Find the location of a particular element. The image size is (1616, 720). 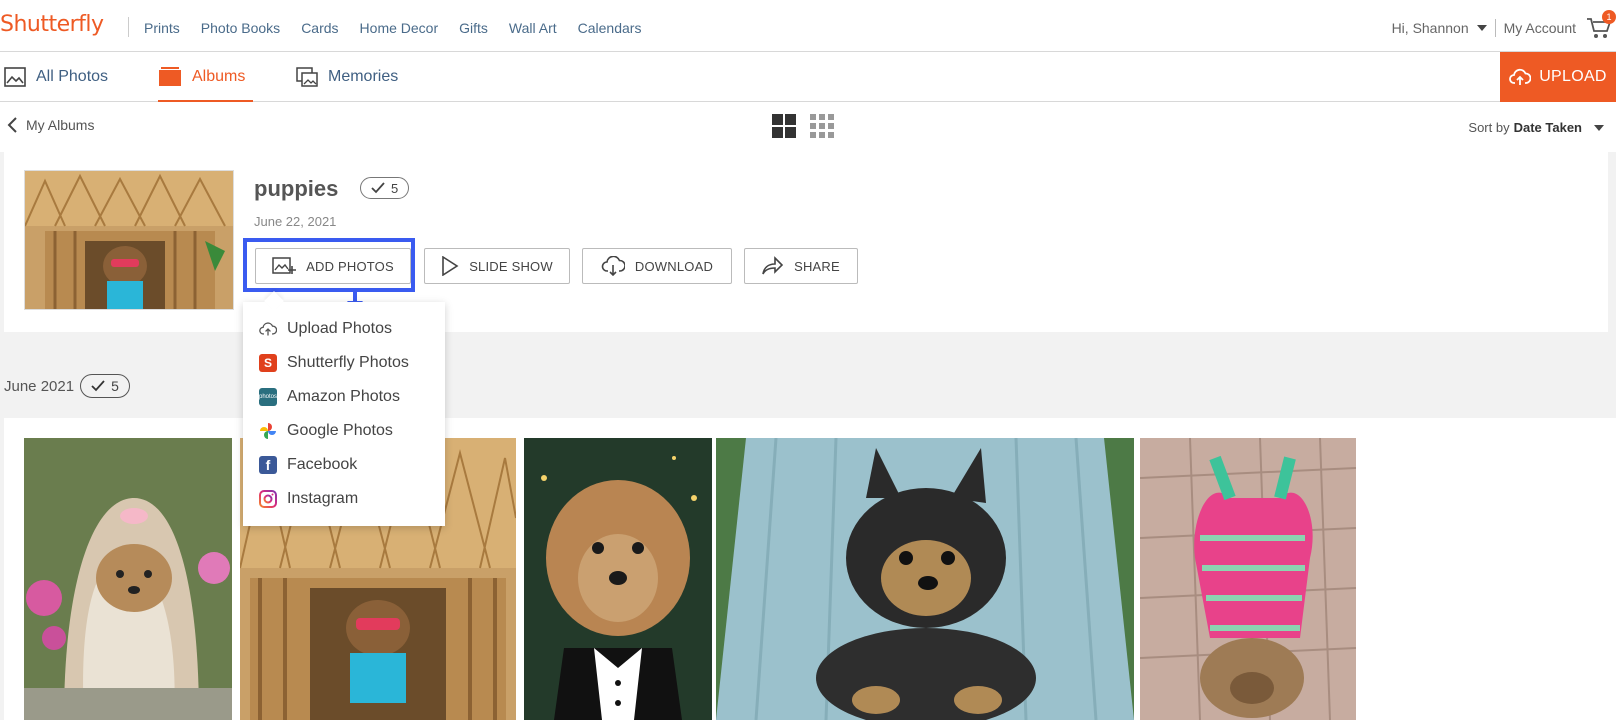

album-icon is located at coordinates (170, 76).